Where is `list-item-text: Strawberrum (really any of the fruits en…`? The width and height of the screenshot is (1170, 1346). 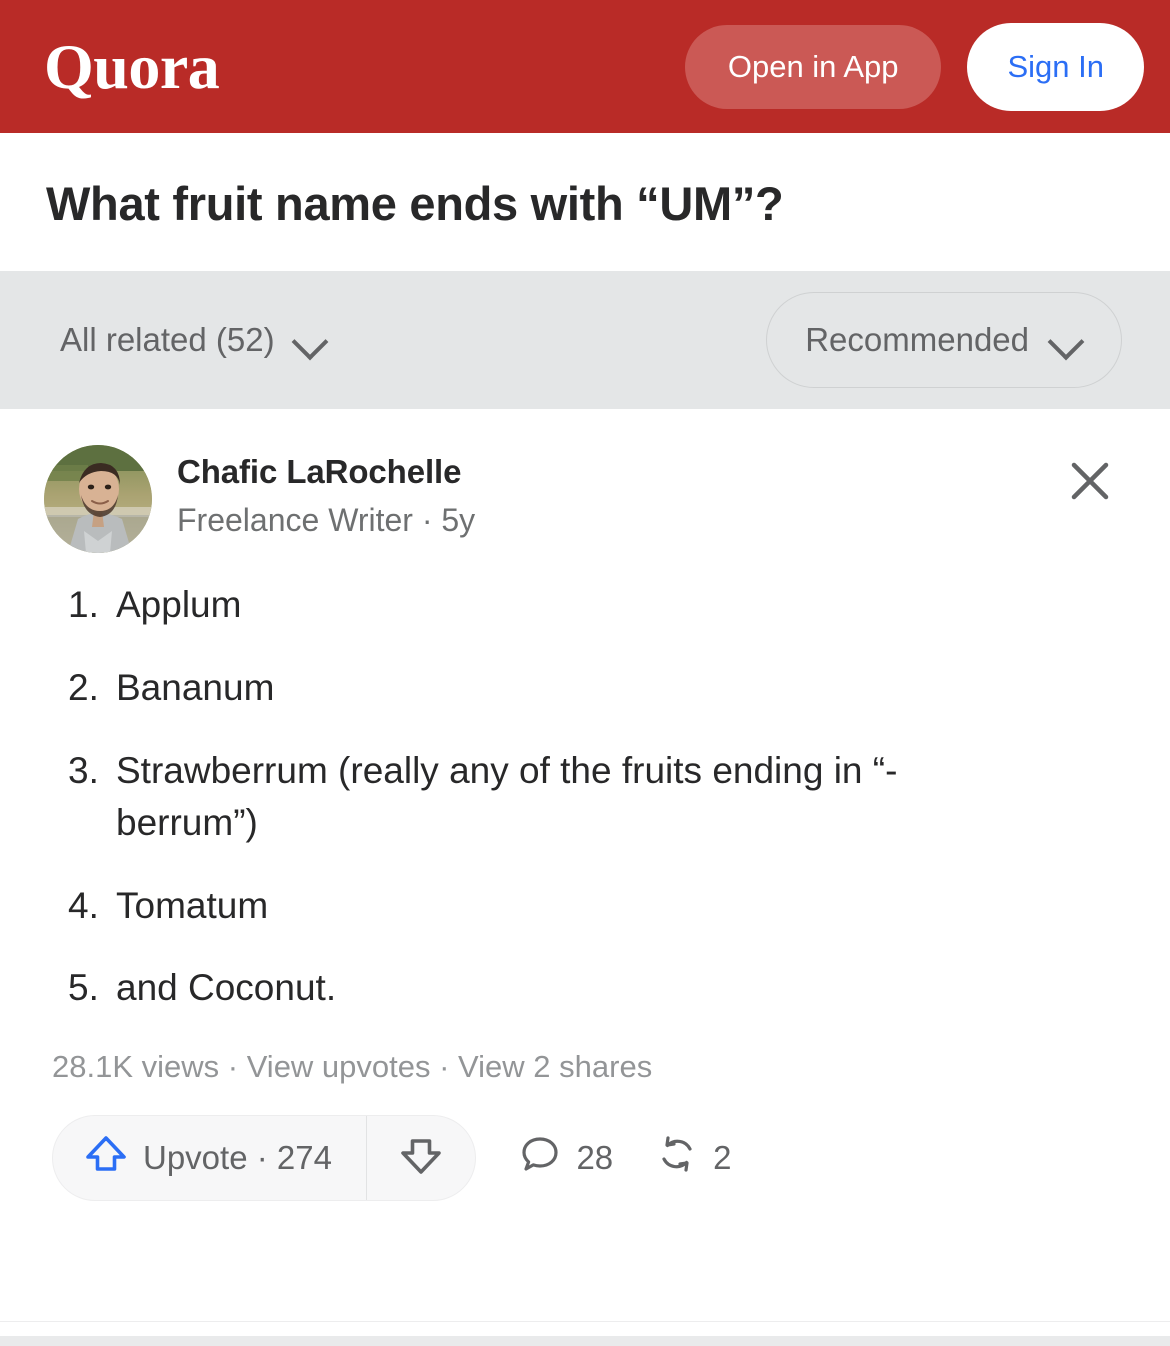
list-item-text: Strawberrum (really any of the fruits en… is located at coordinates (507, 796).